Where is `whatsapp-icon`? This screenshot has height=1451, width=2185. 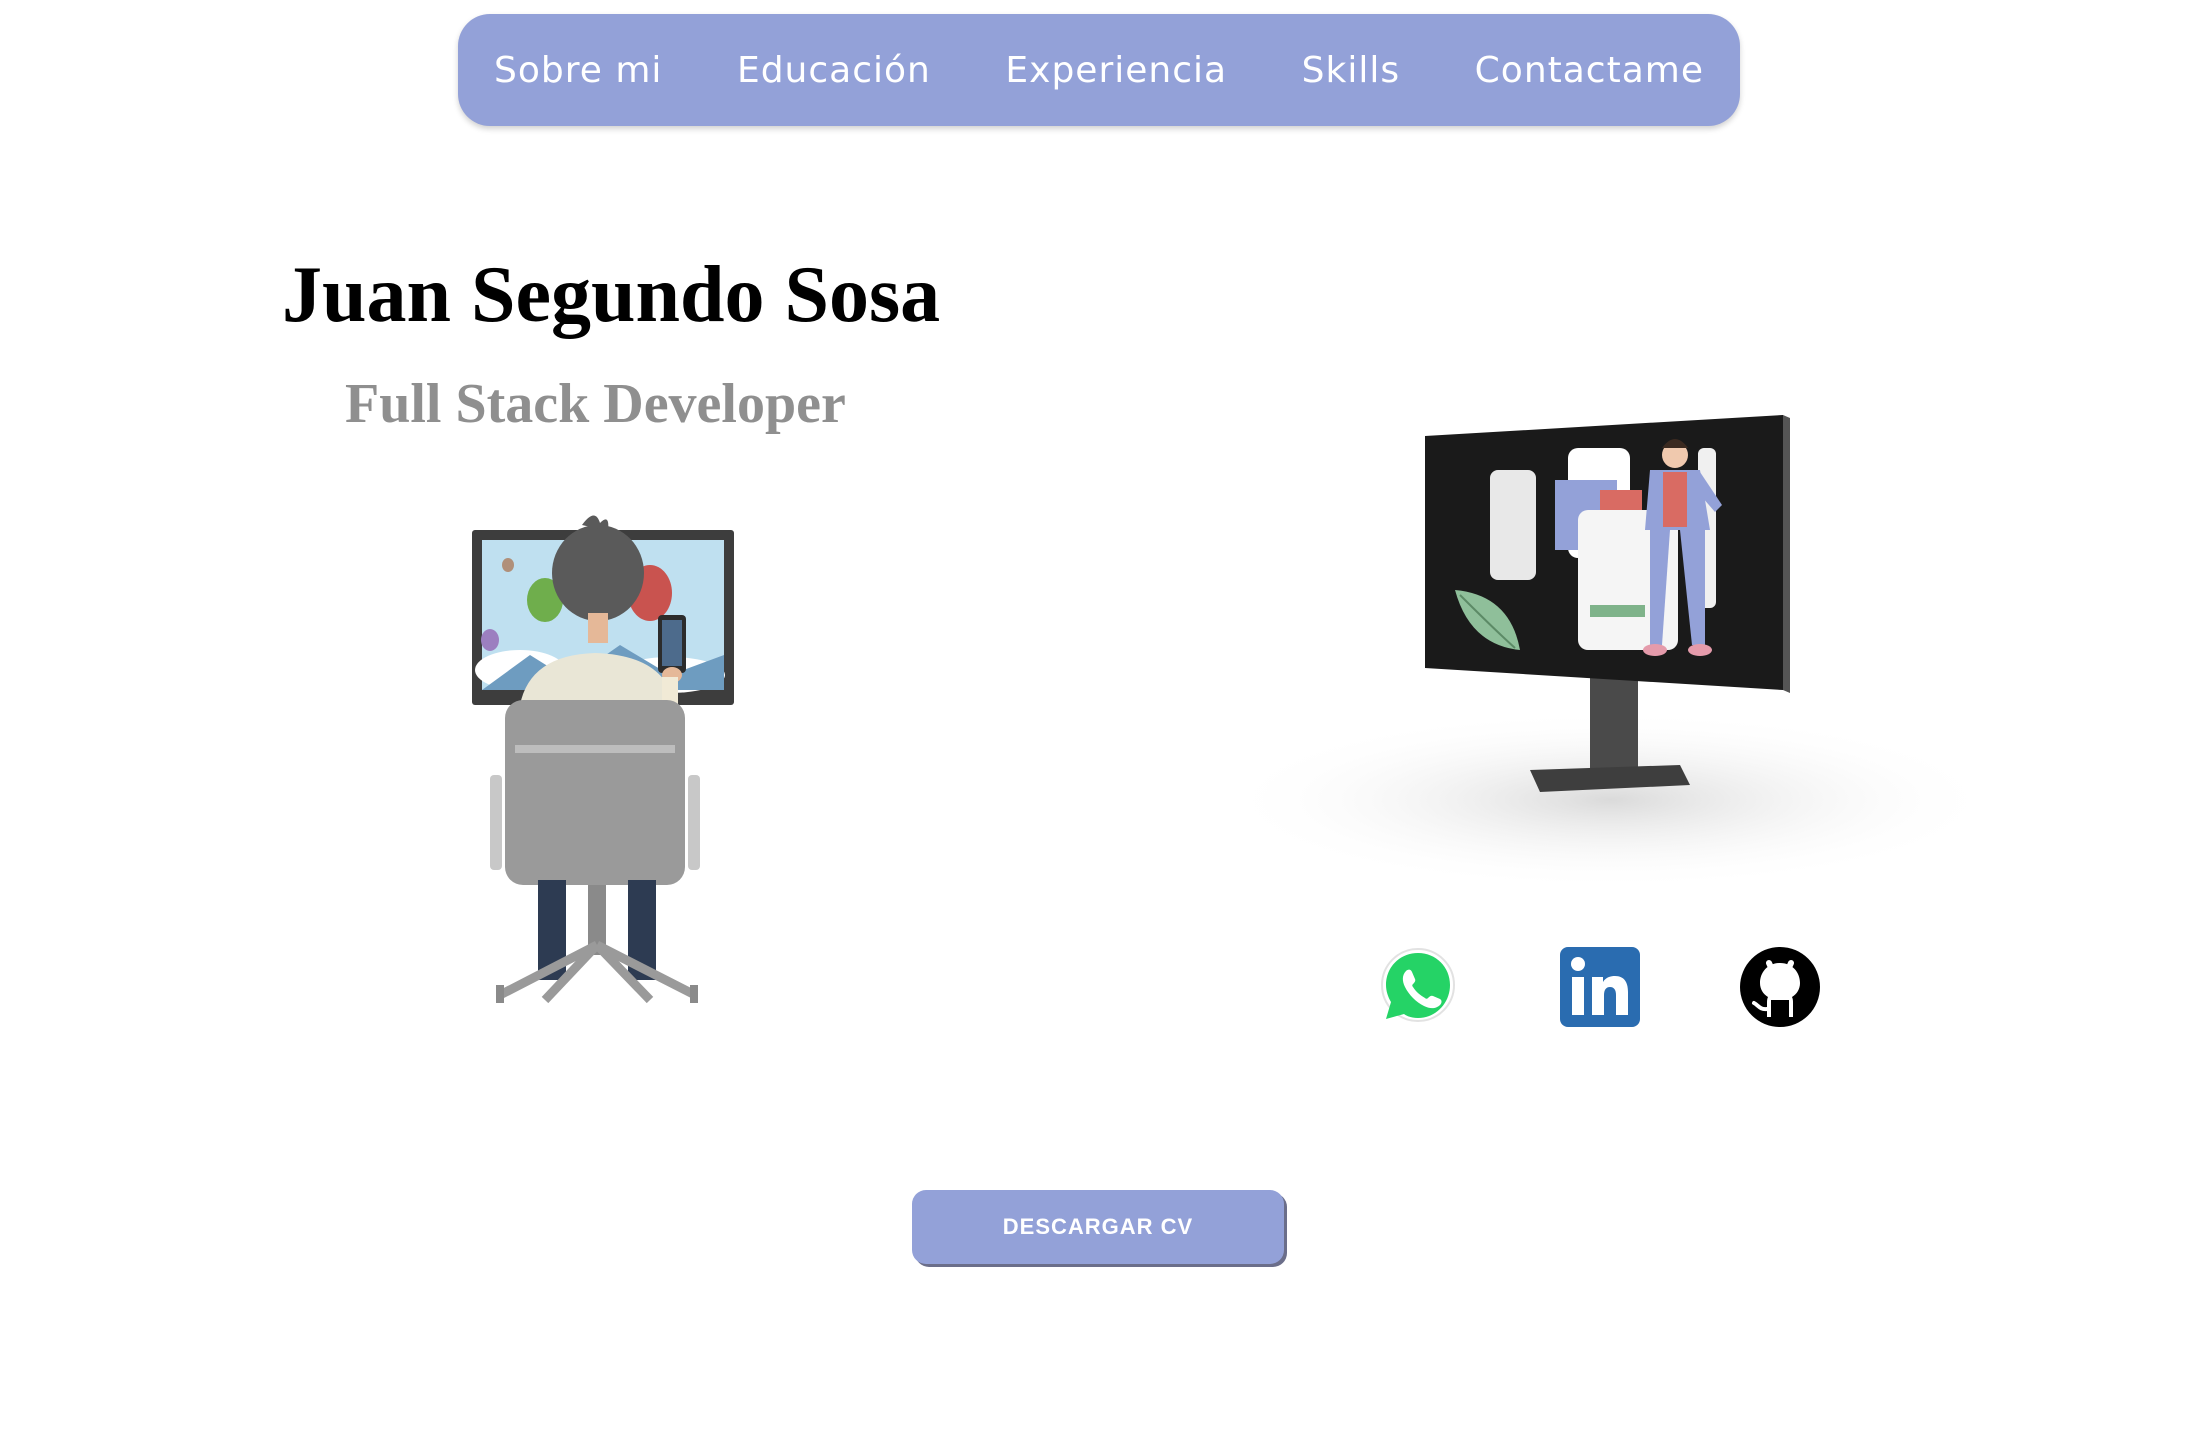 whatsapp-icon is located at coordinates (1418, 985).